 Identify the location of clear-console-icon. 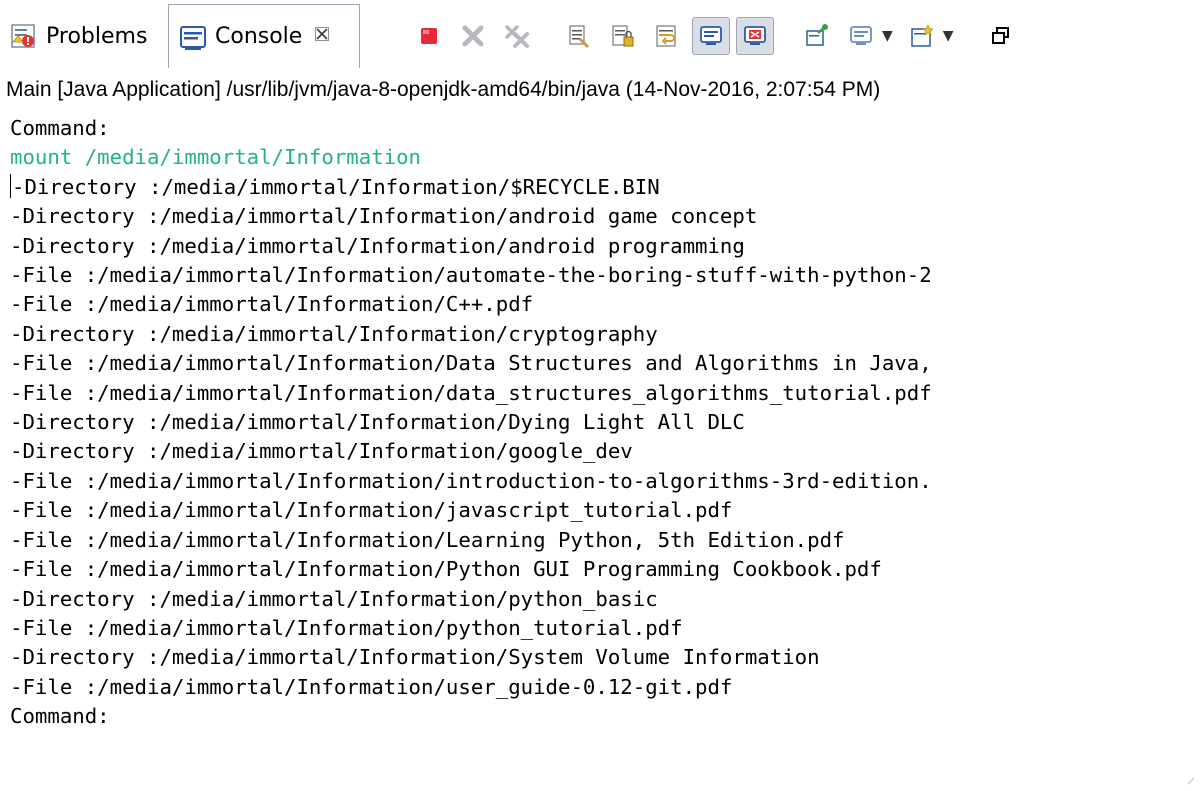
(579, 37).